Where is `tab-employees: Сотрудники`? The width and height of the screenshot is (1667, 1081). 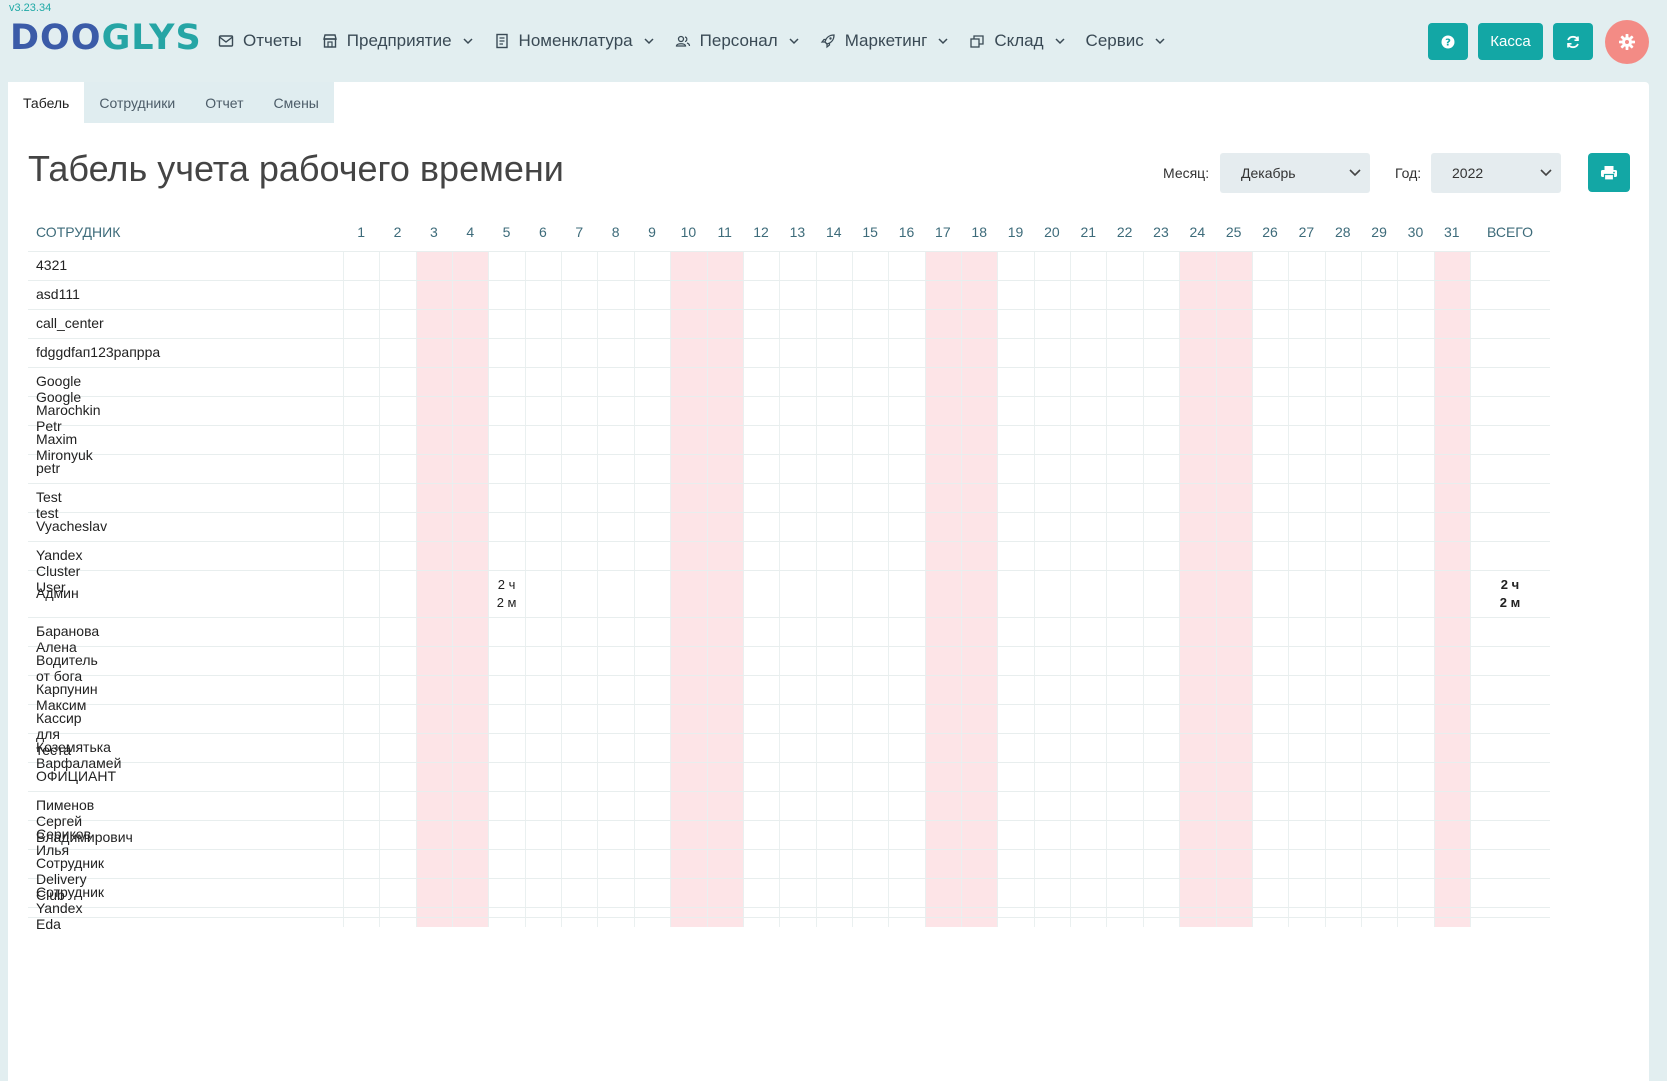
tab-employees: Сотрудники is located at coordinates (137, 102).